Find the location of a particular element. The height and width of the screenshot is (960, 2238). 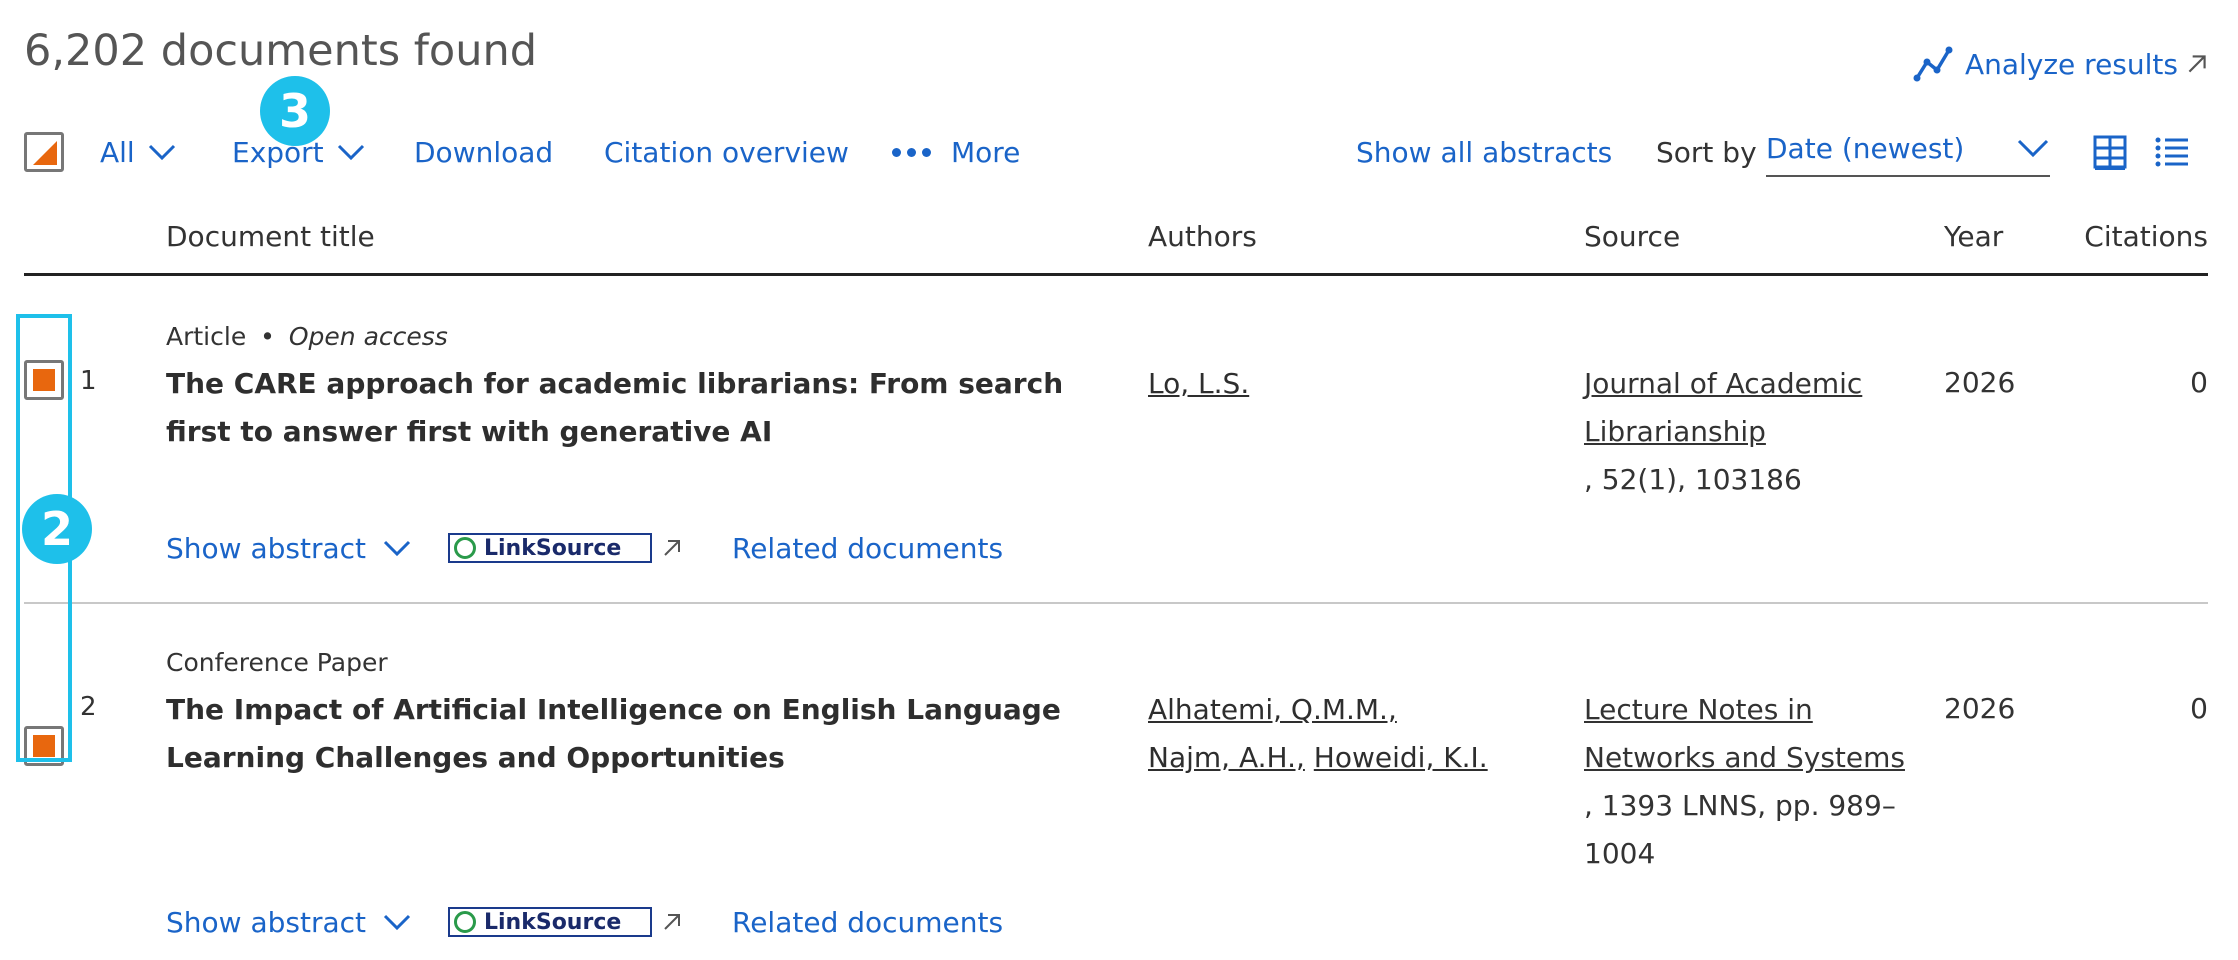

grid-view-icon is located at coordinates (2110, 152).